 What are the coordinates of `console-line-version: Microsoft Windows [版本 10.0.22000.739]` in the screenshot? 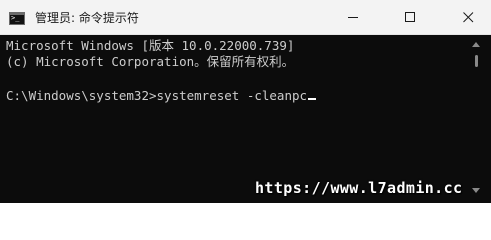 It's located at (150, 45).